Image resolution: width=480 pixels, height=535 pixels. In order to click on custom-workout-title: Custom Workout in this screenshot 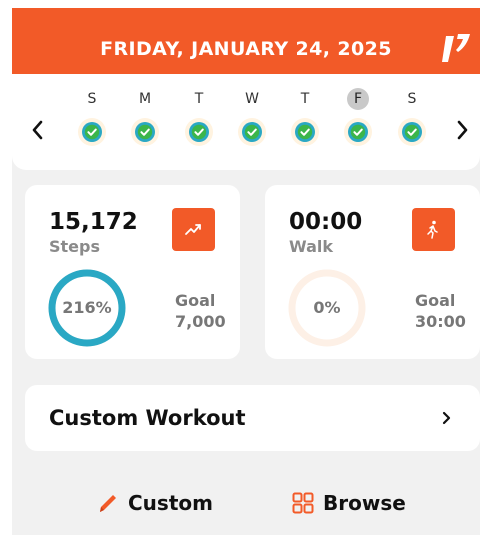, I will do `click(147, 418)`.